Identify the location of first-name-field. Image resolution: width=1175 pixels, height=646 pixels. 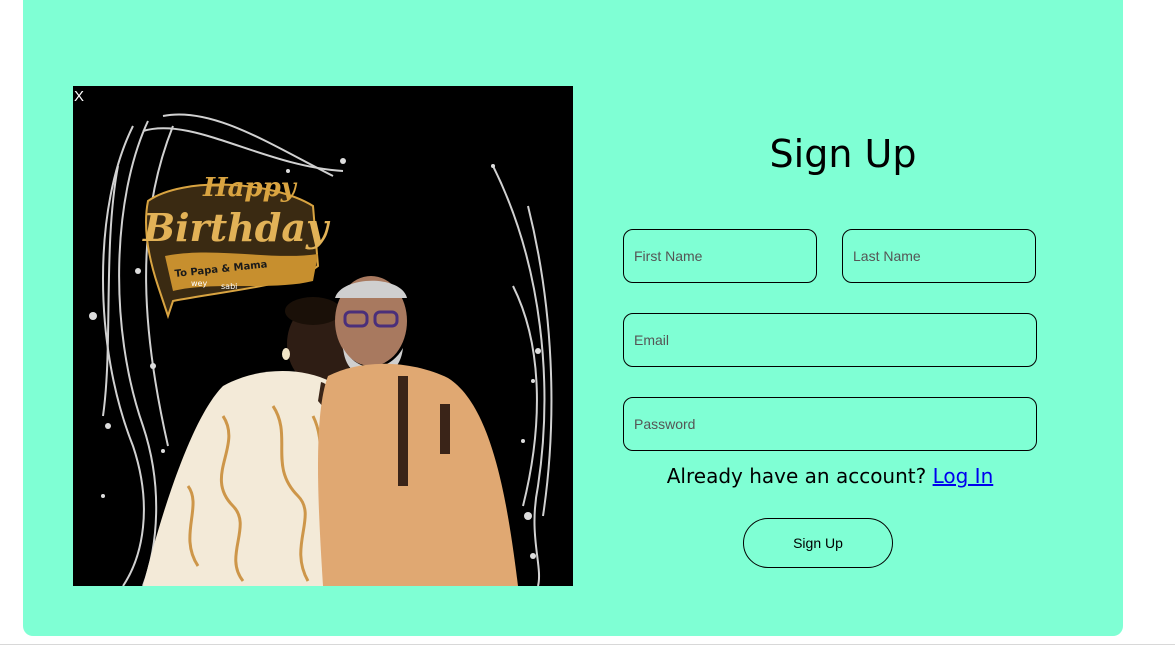
(720, 256).